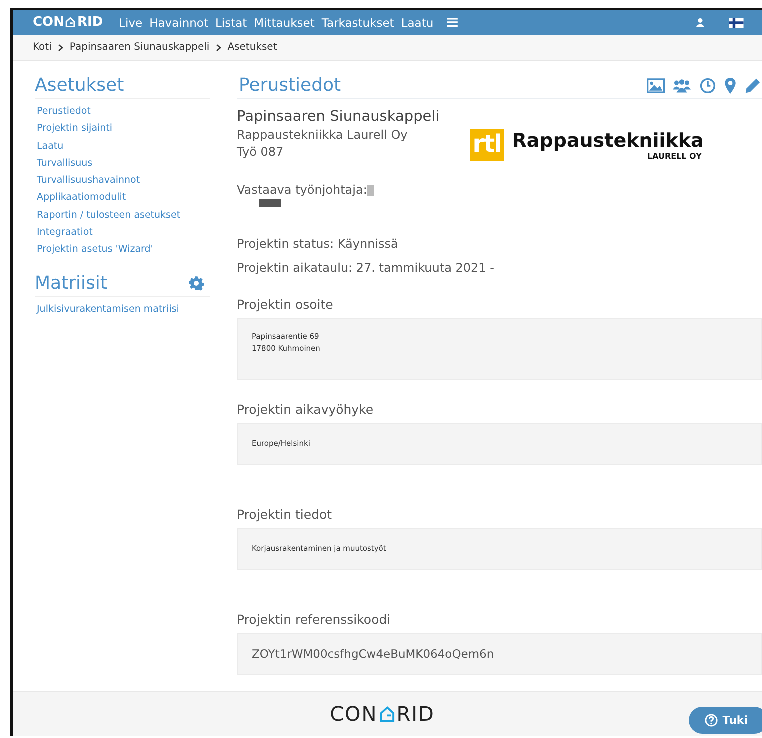  Describe the element at coordinates (700, 22) in the screenshot. I see `user-icon` at that location.